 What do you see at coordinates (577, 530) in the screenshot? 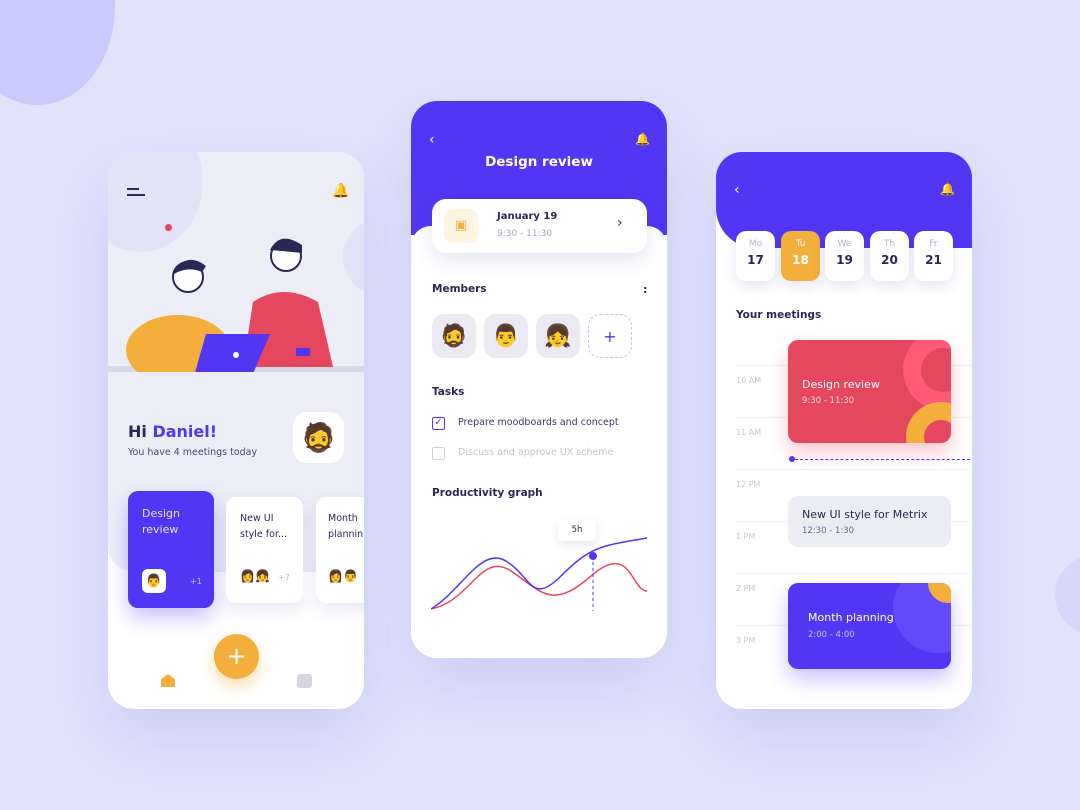
I see `graph-tooltip: 5h` at bounding box center [577, 530].